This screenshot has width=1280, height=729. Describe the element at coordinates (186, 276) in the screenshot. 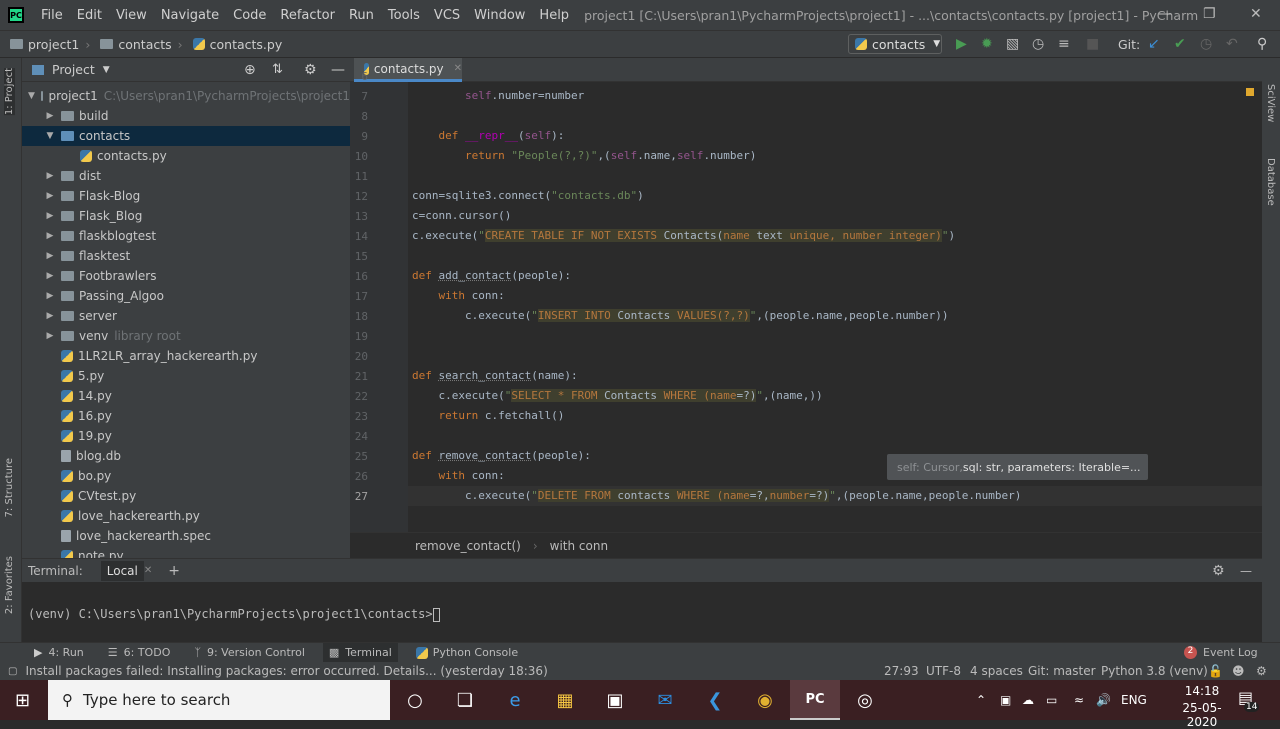

I see `tree-item: ▶ Footbrawlers` at that location.